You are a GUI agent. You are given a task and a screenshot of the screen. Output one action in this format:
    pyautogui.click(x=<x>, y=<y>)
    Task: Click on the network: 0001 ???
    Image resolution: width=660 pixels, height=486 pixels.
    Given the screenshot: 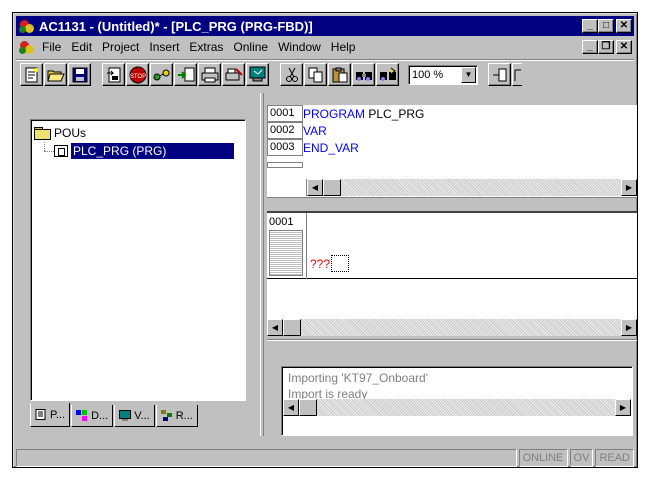 What is the action you would take?
    pyautogui.click(x=452, y=246)
    